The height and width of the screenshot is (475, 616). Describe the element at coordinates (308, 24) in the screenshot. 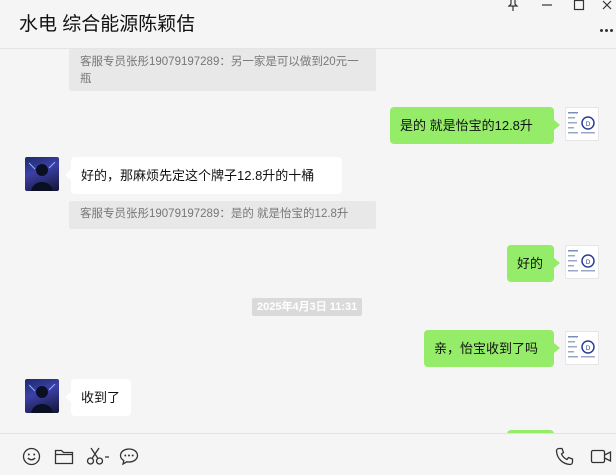

I see `chat-header: 水电 综合能源陈颖佶` at that location.